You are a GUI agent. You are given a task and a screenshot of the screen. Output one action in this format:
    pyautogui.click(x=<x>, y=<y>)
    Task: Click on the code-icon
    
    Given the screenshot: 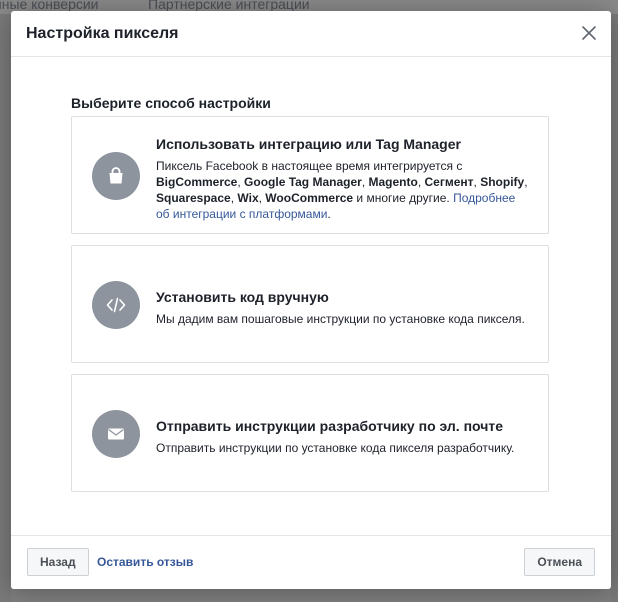 What is the action you would take?
    pyautogui.click(x=116, y=305)
    